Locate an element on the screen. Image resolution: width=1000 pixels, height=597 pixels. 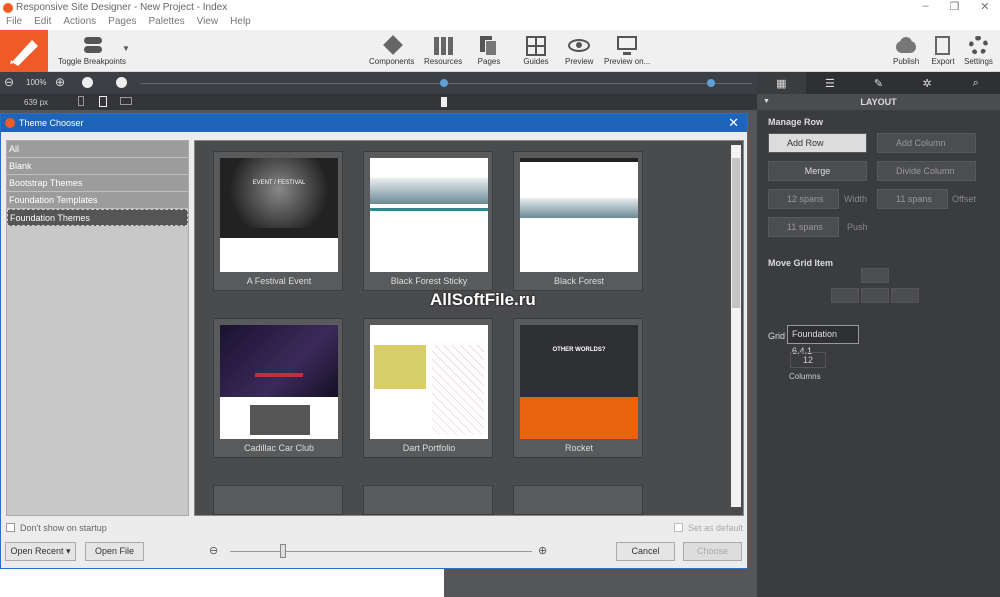
move-right-button is located at coordinates (905, 295).